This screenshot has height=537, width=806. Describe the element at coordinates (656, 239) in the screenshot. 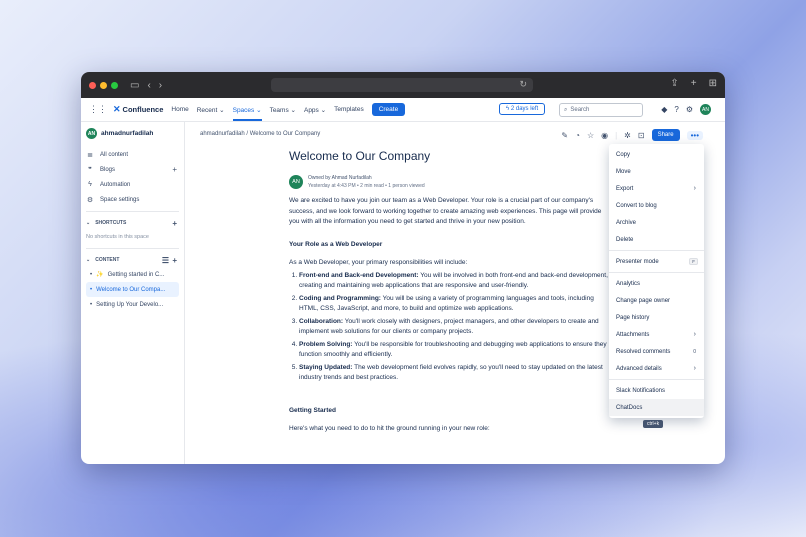

I see `menu-item-delete: Delete` at that location.